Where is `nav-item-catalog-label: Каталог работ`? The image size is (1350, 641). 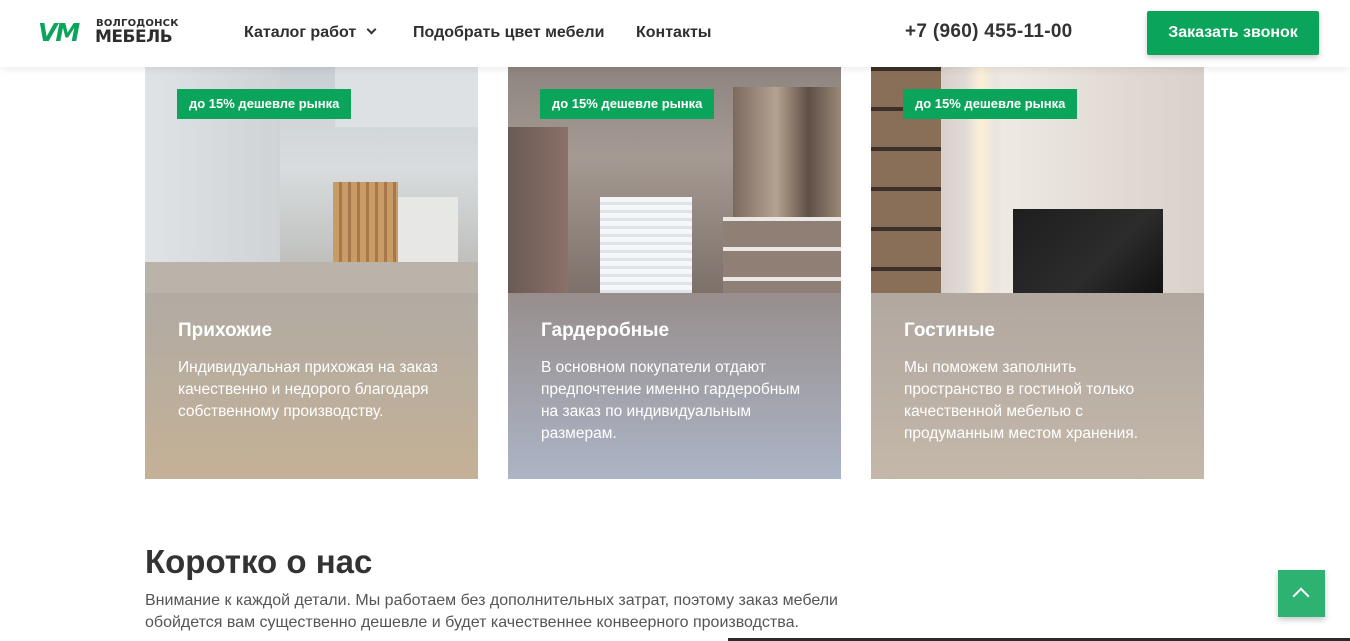 nav-item-catalog-label: Каталог работ is located at coordinates (300, 32).